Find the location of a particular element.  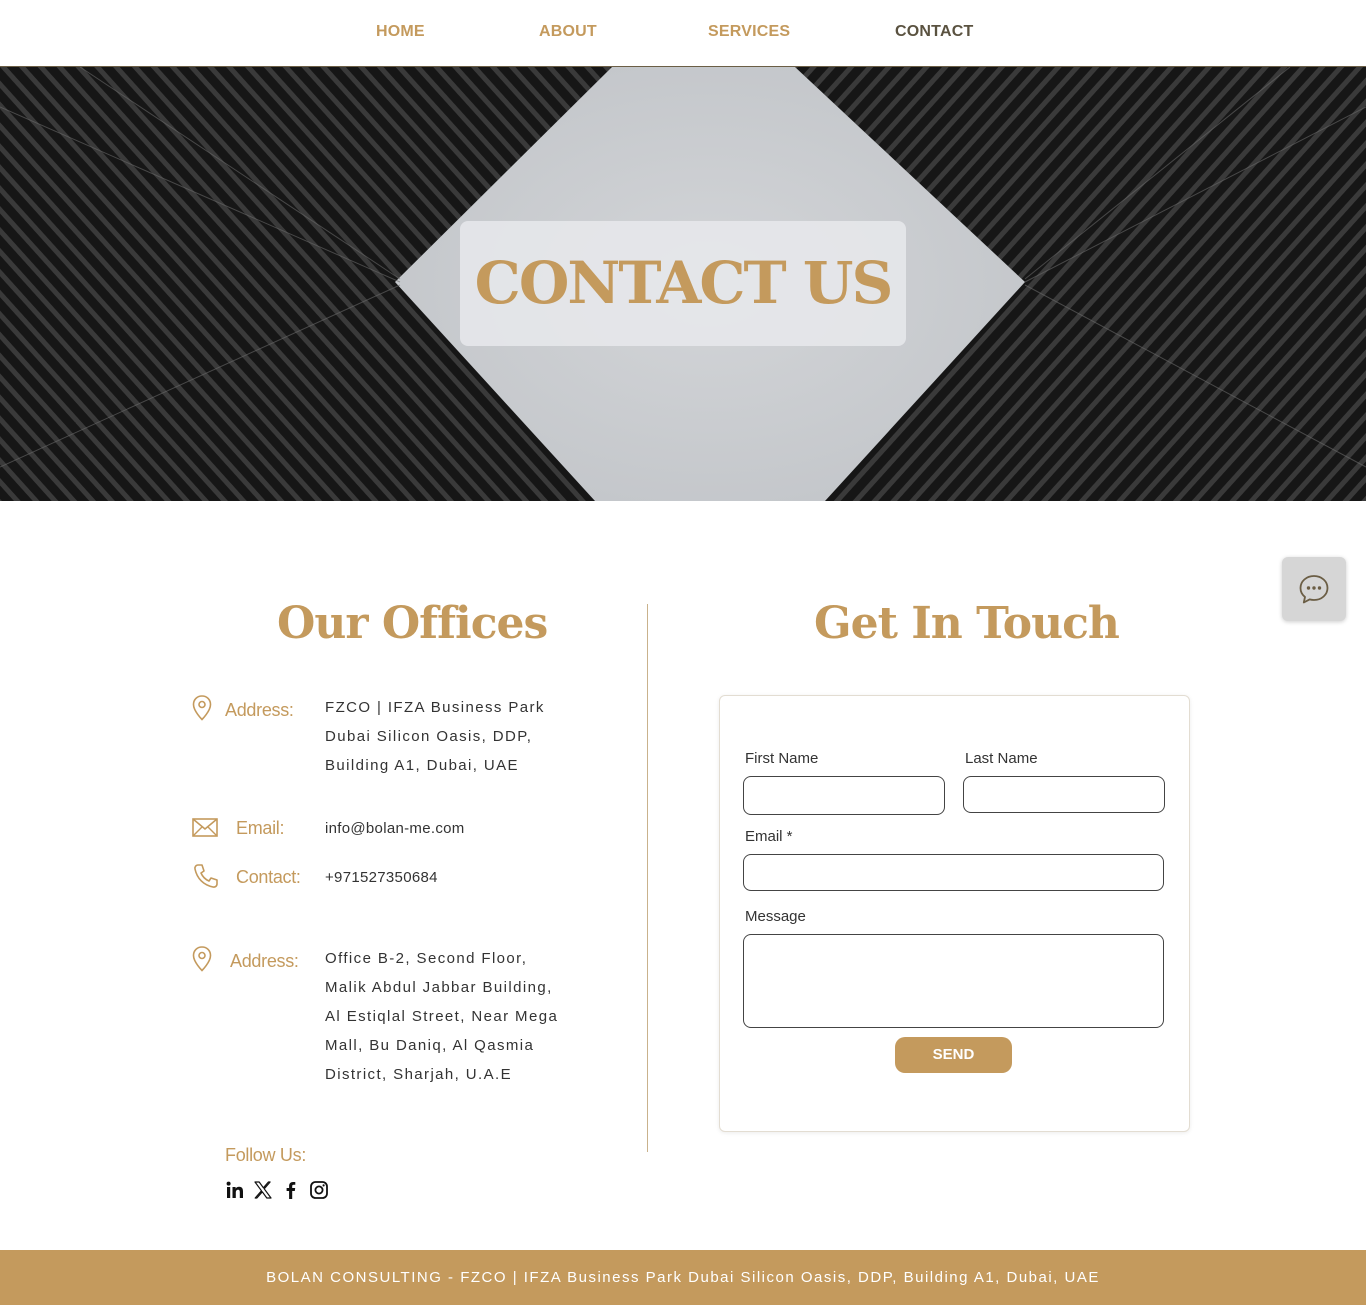

message-label: Message is located at coordinates (775, 916).